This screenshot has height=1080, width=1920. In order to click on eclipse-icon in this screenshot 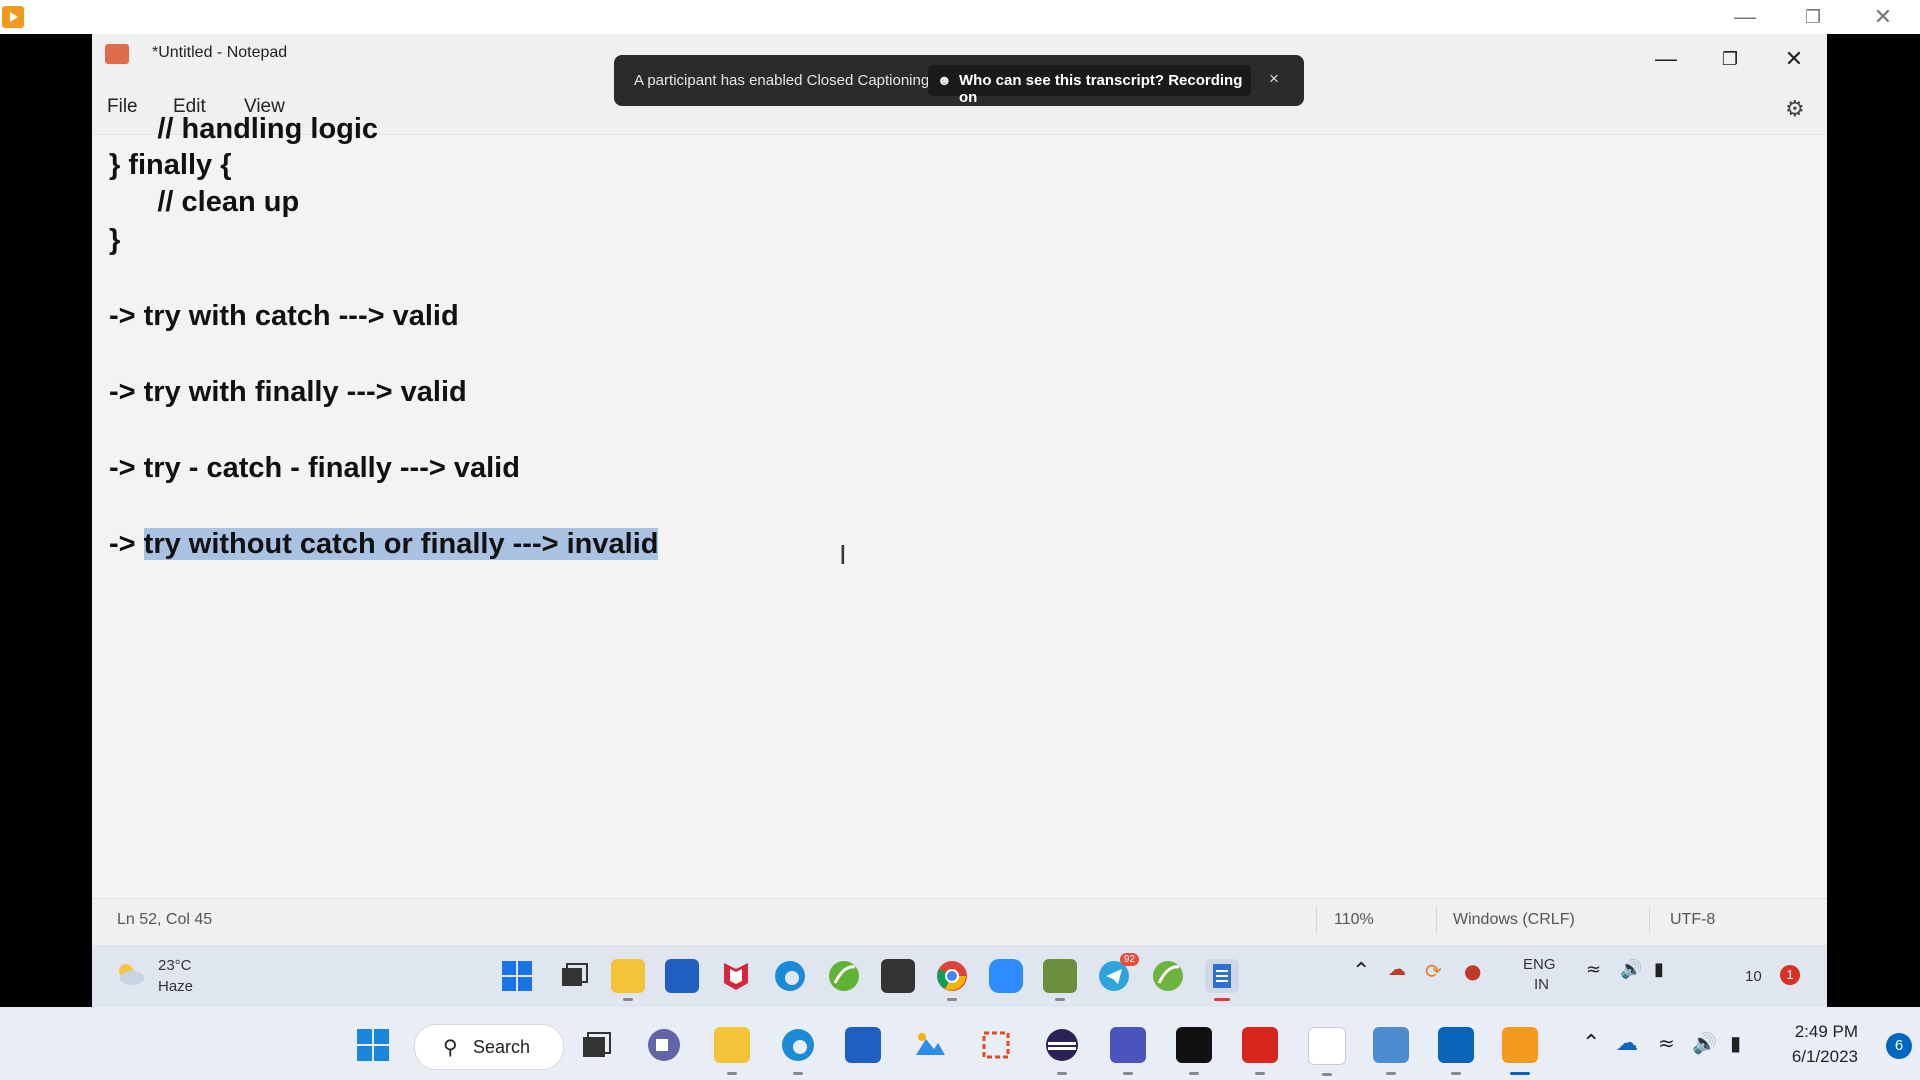, I will do `click(1062, 1051)`.